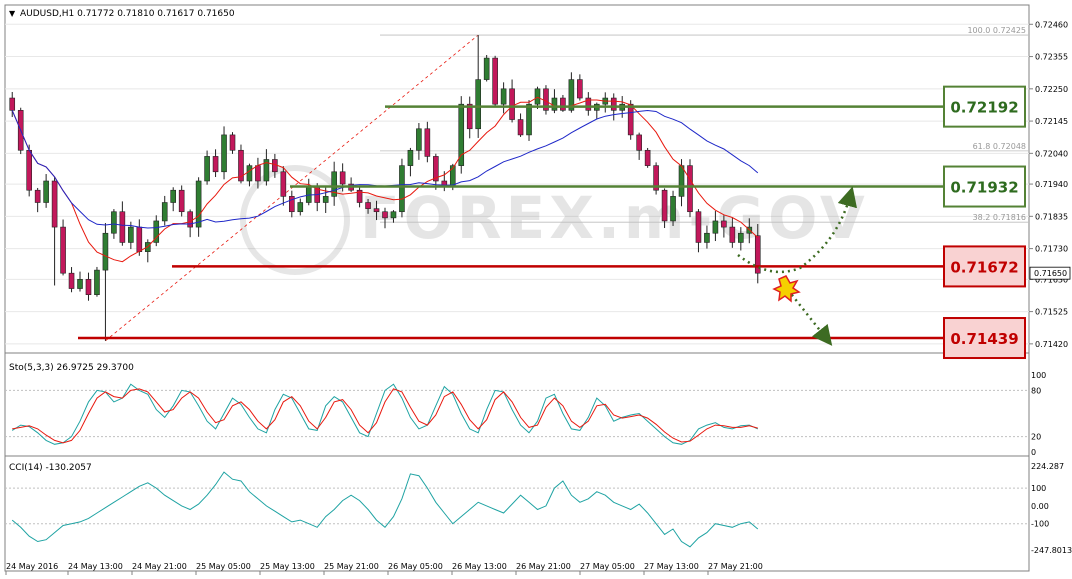 The width and height of the screenshot is (1072, 579). What do you see at coordinates (984, 106) in the screenshot?
I see `level-box: 0.72192` at bounding box center [984, 106].